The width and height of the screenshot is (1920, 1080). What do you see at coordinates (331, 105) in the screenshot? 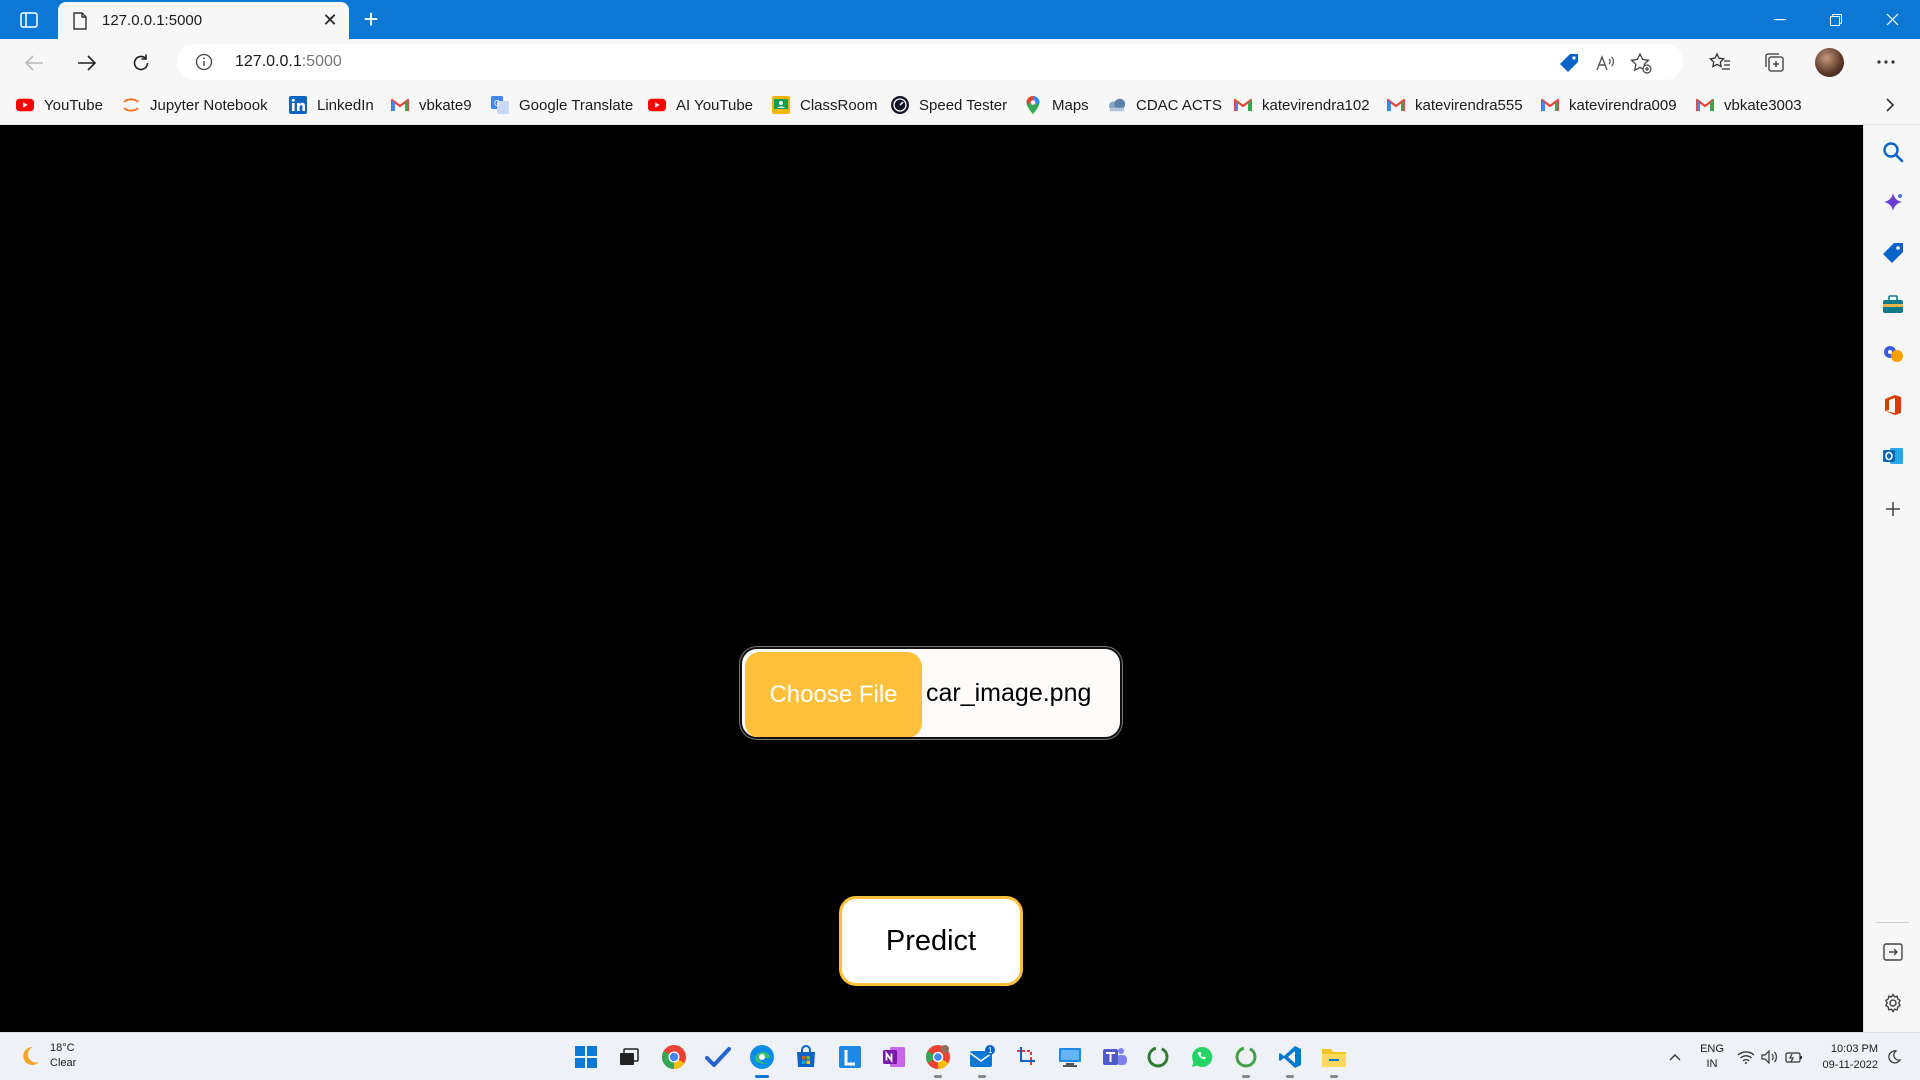
I see `bookmark-linkedin: LinkedIn` at bounding box center [331, 105].